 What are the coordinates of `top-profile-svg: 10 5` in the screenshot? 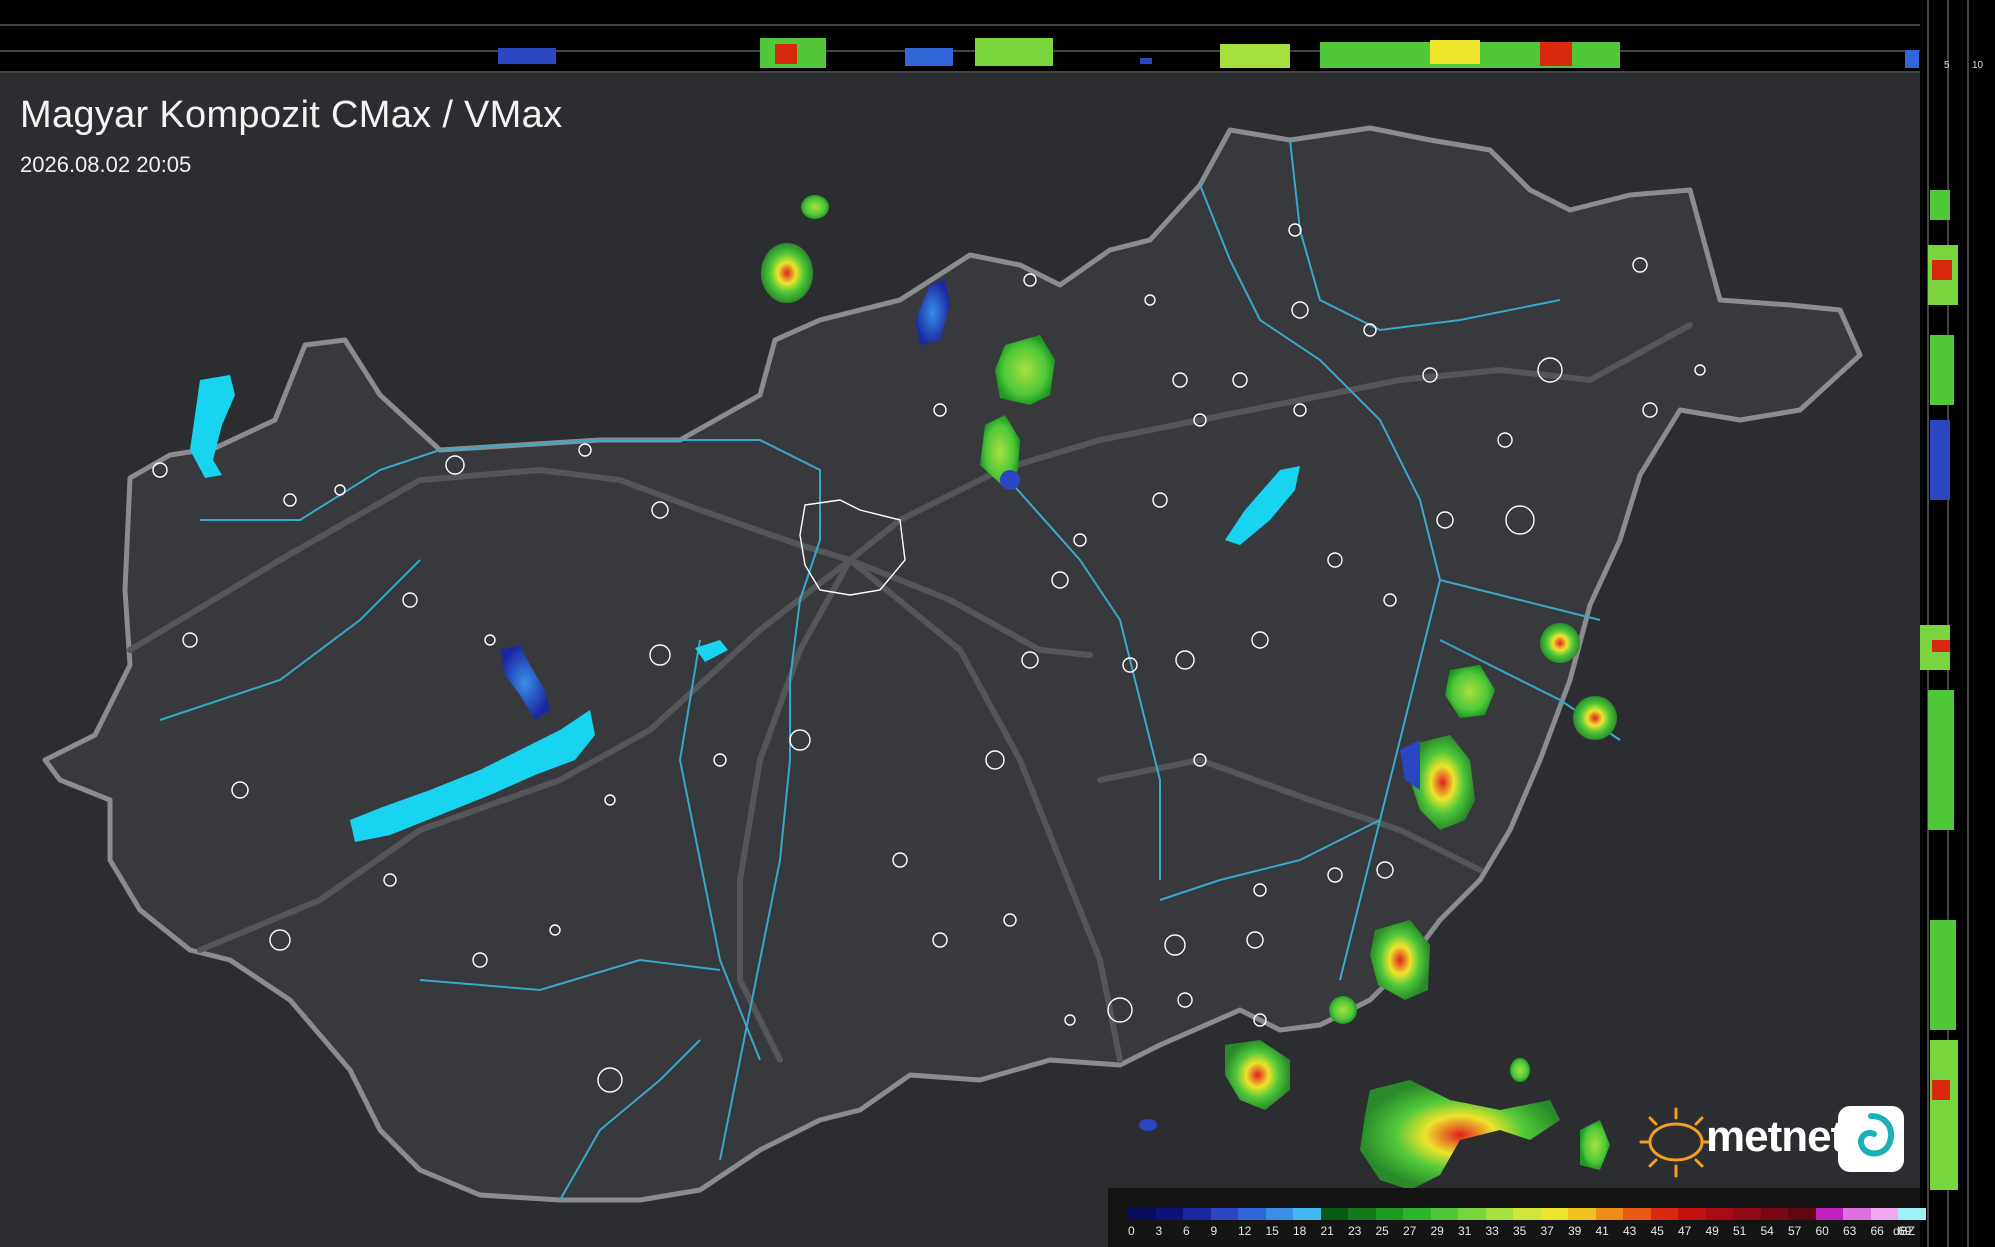 It's located at (960, 48).